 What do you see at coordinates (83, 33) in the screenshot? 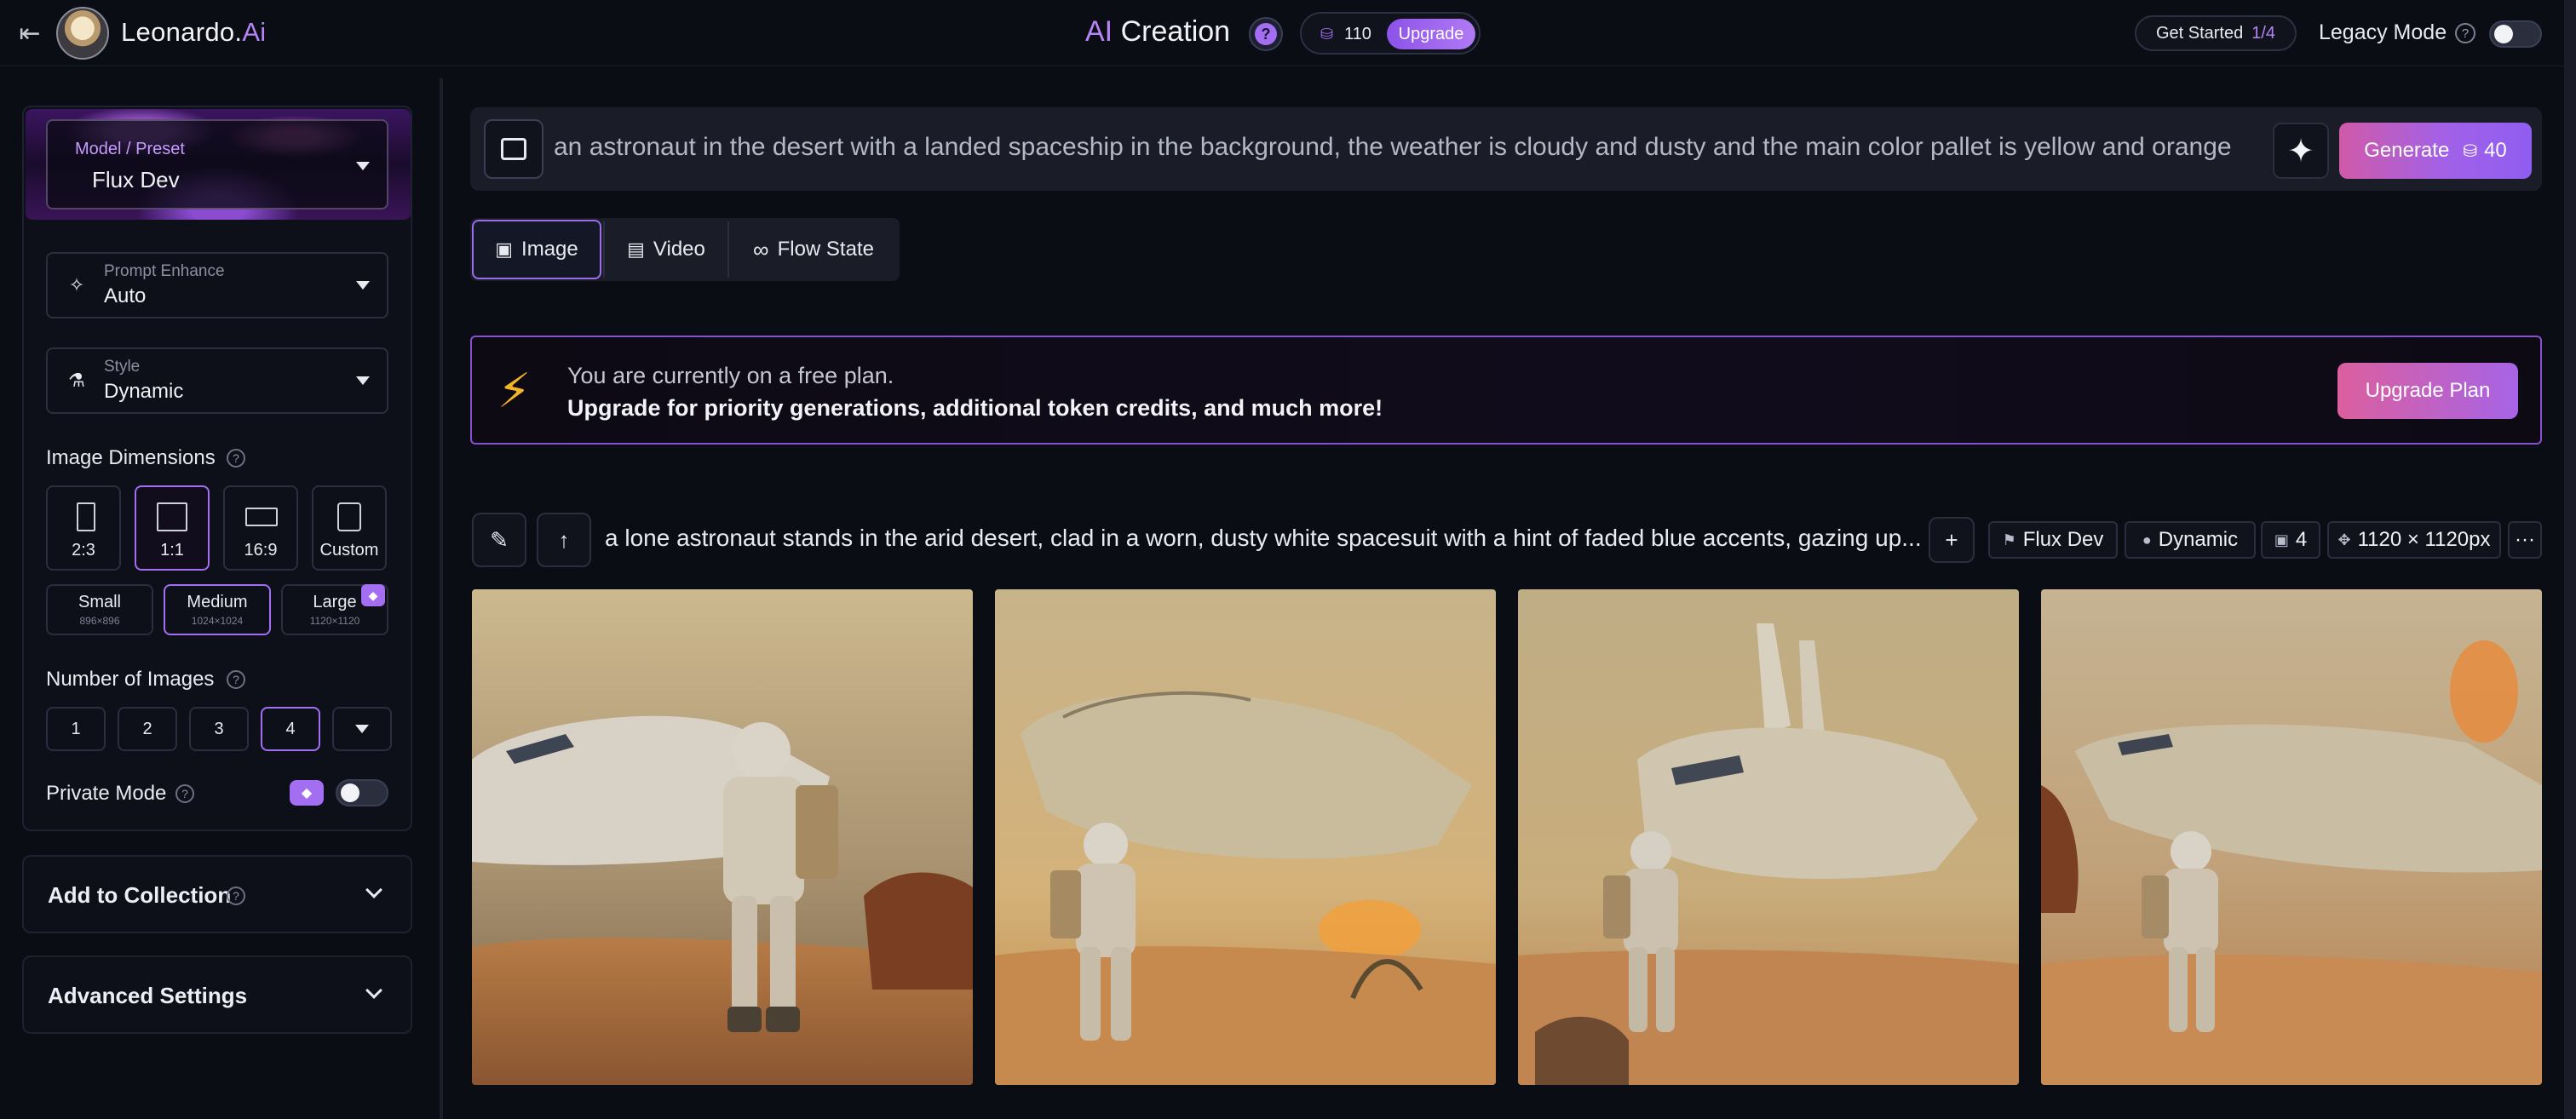
I see `brand-logo` at bounding box center [83, 33].